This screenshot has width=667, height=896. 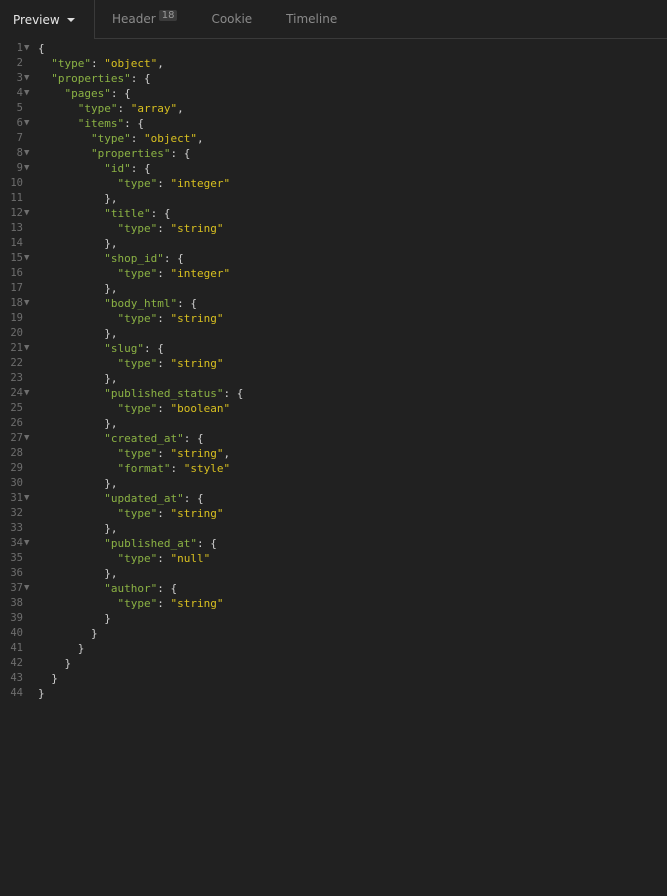 What do you see at coordinates (19, 48) in the screenshot?
I see `line-number: 1` at bounding box center [19, 48].